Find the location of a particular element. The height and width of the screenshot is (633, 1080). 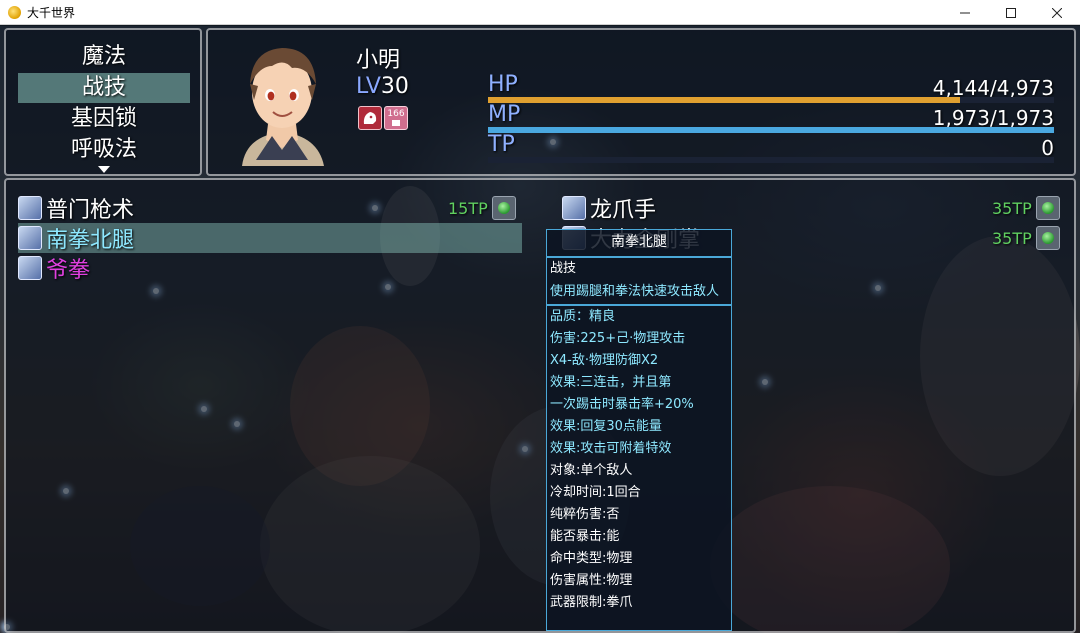

menu-item-magic: 魔法 is located at coordinates (104, 57).